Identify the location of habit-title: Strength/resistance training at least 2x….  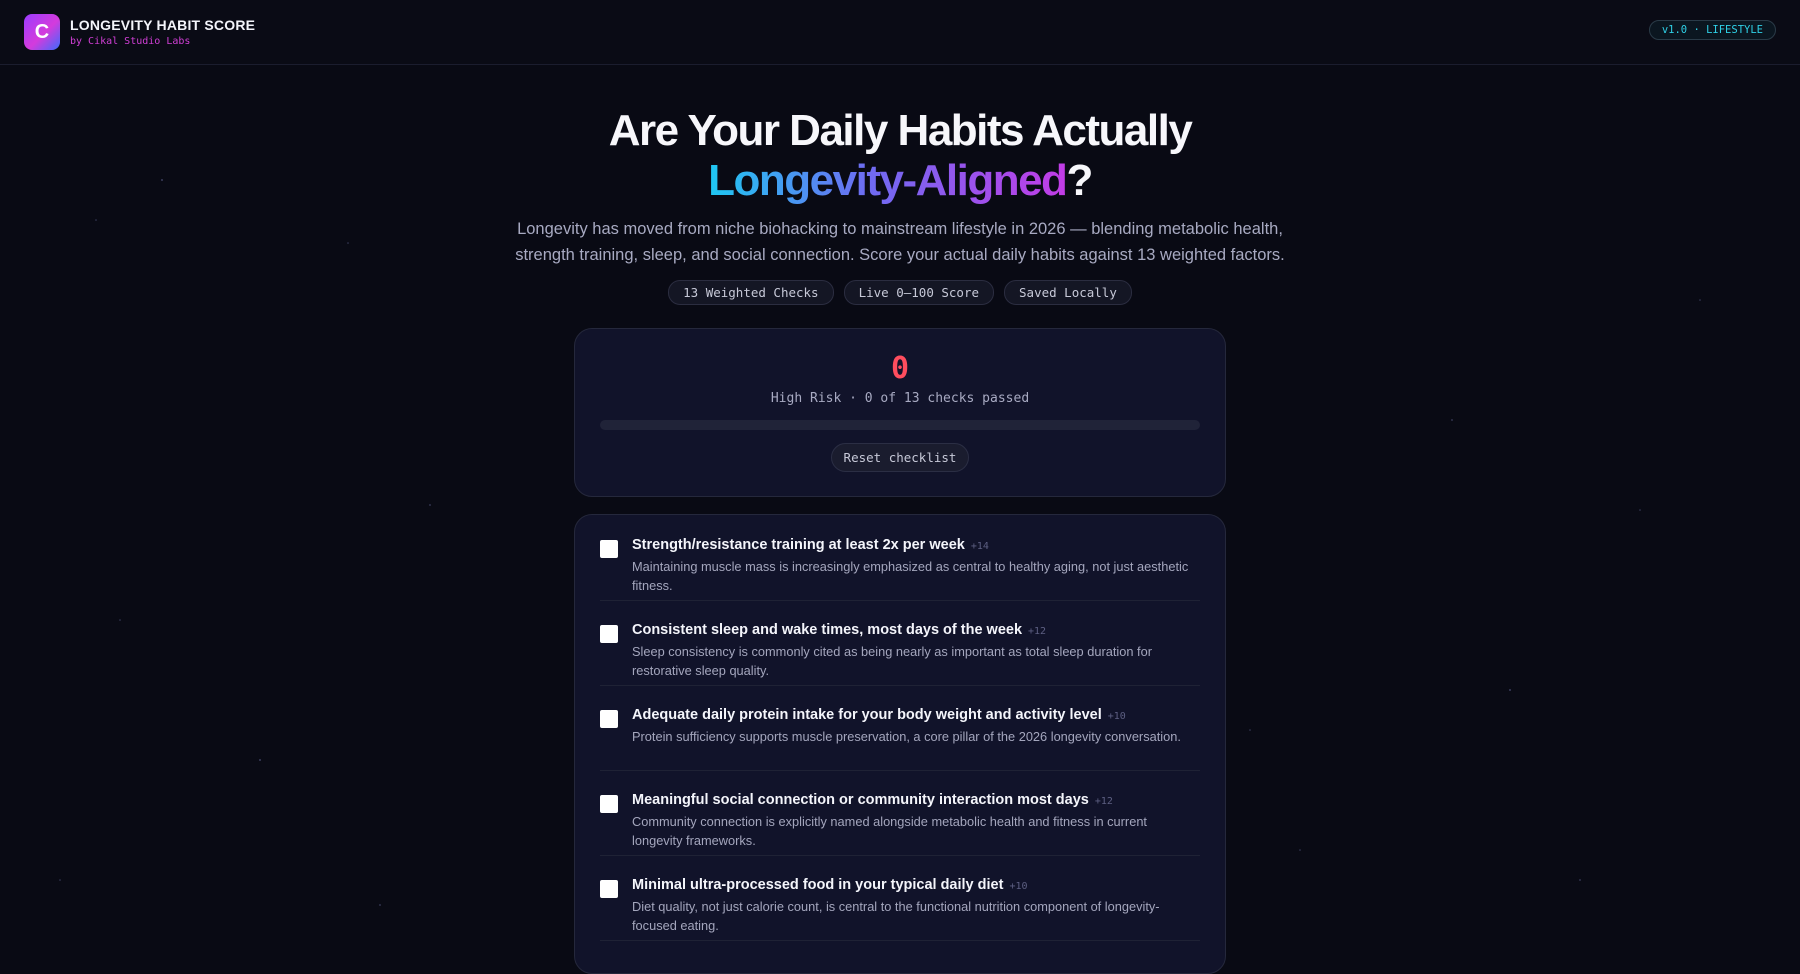
(810, 545).